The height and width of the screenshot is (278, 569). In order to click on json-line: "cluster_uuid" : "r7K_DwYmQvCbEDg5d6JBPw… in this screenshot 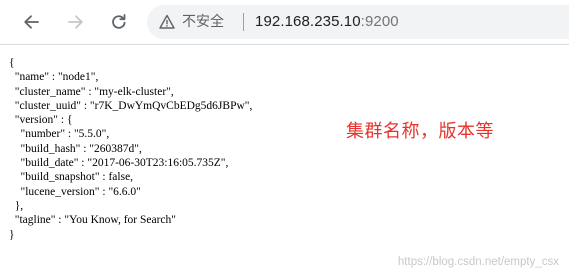, I will do `click(131, 105)`.